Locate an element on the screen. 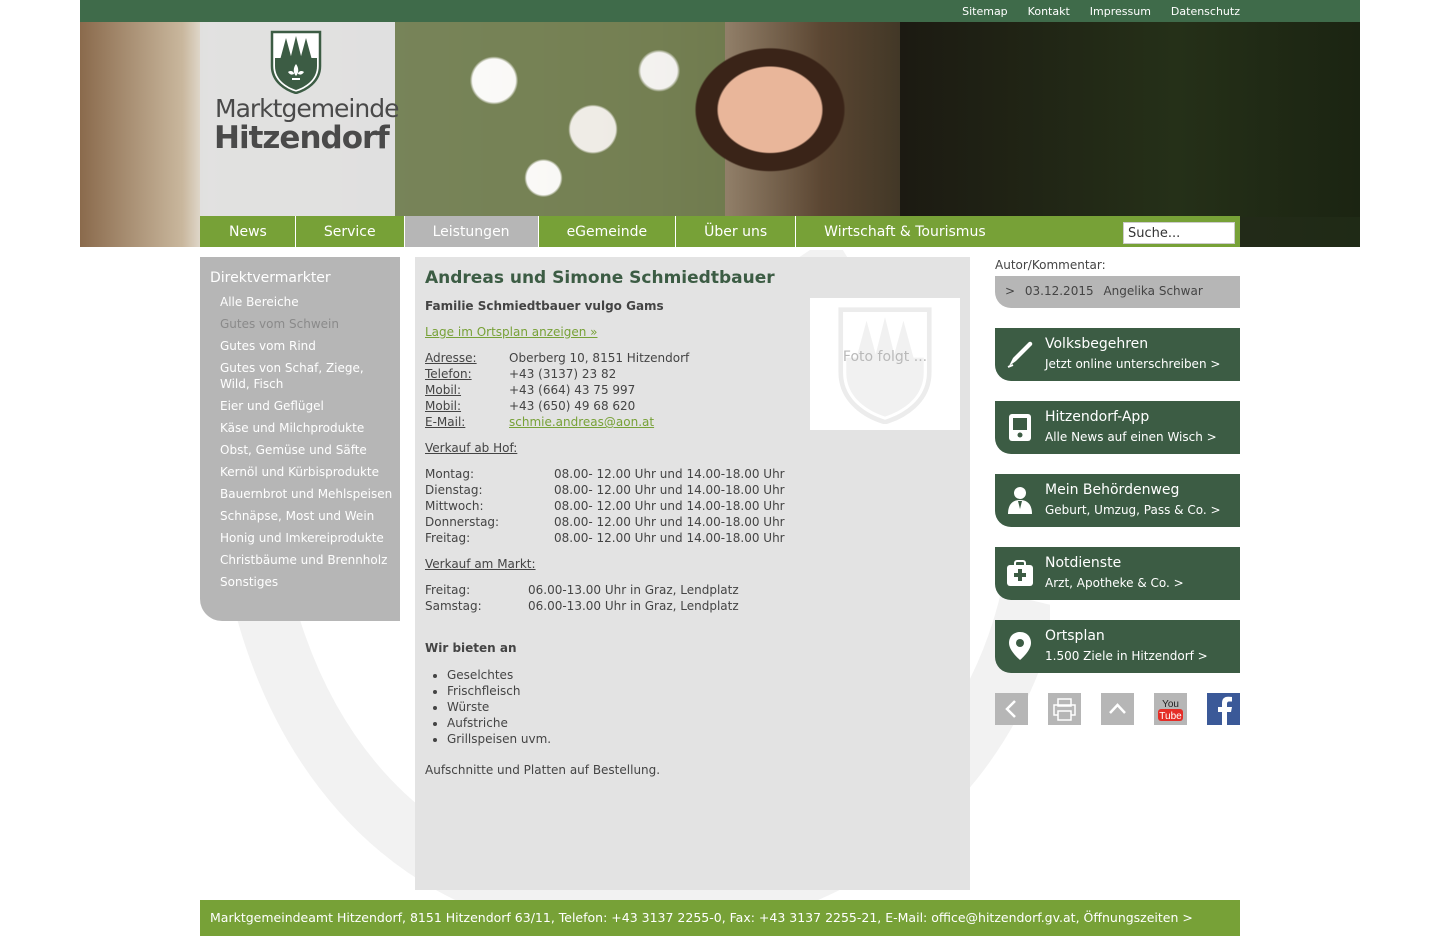 This screenshot has width=1440, height=936. logo: Marktgemeinde Hitzendorf is located at coordinates (299, 119).